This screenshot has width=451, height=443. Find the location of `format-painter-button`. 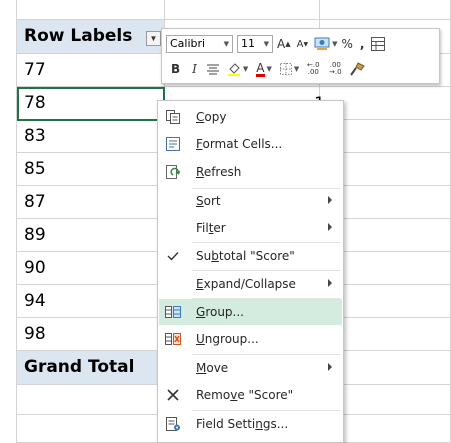

format-painter-button is located at coordinates (357, 69).